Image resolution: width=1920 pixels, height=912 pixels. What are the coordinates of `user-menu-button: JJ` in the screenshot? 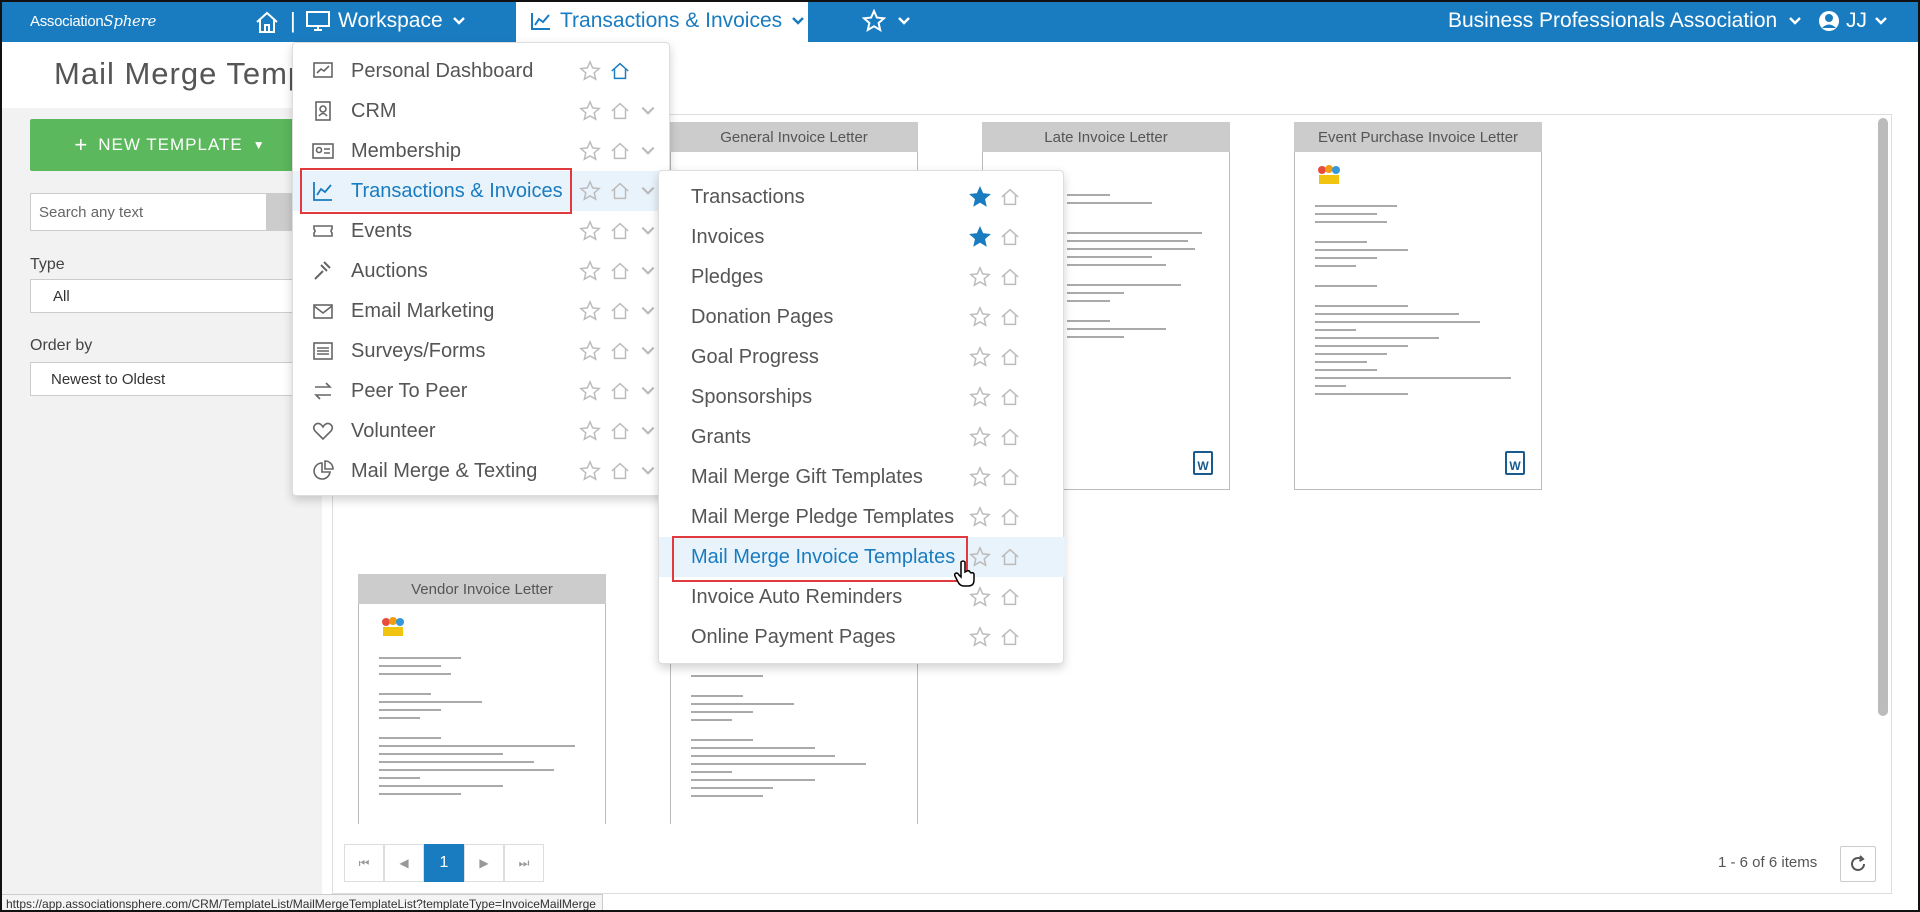 It's located at (1853, 21).